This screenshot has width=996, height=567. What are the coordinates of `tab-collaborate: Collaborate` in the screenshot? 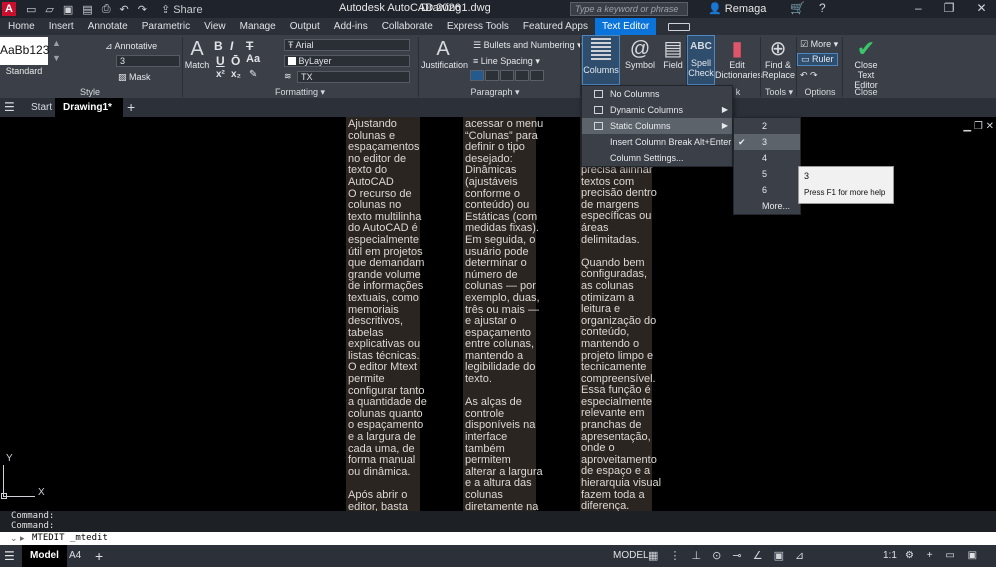 It's located at (407, 26).